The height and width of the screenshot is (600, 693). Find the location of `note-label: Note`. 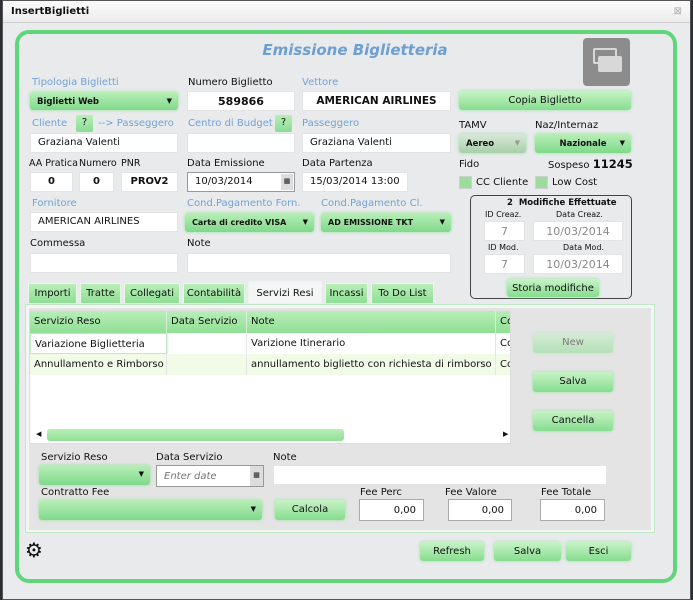

note-label: Note is located at coordinates (199, 243).